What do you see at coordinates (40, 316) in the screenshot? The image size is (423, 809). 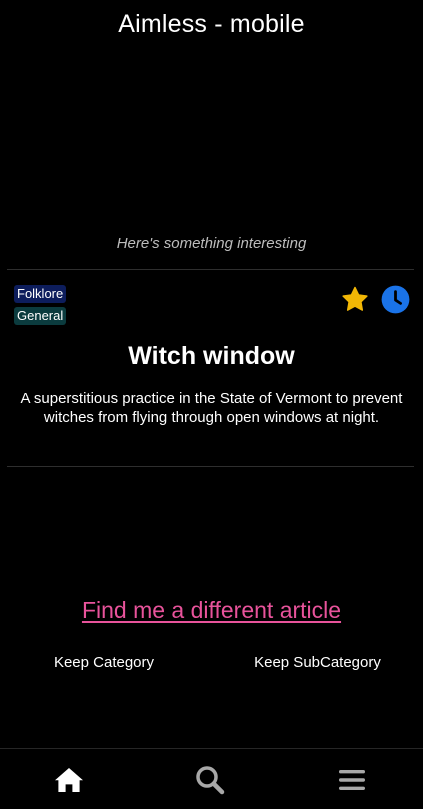 I see `subcategory-tag: General` at bounding box center [40, 316].